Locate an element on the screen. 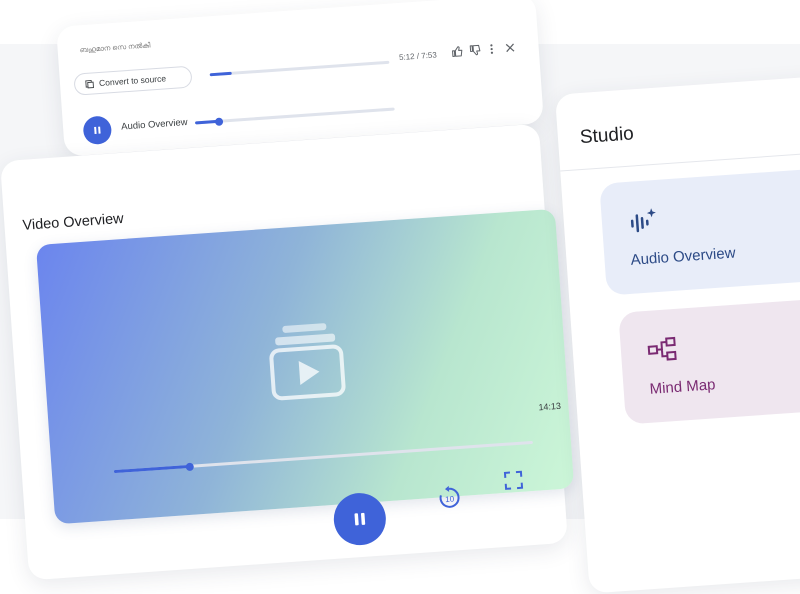 The image size is (800, 594). audio-waveform-icon is located at coordinates (643, 220).